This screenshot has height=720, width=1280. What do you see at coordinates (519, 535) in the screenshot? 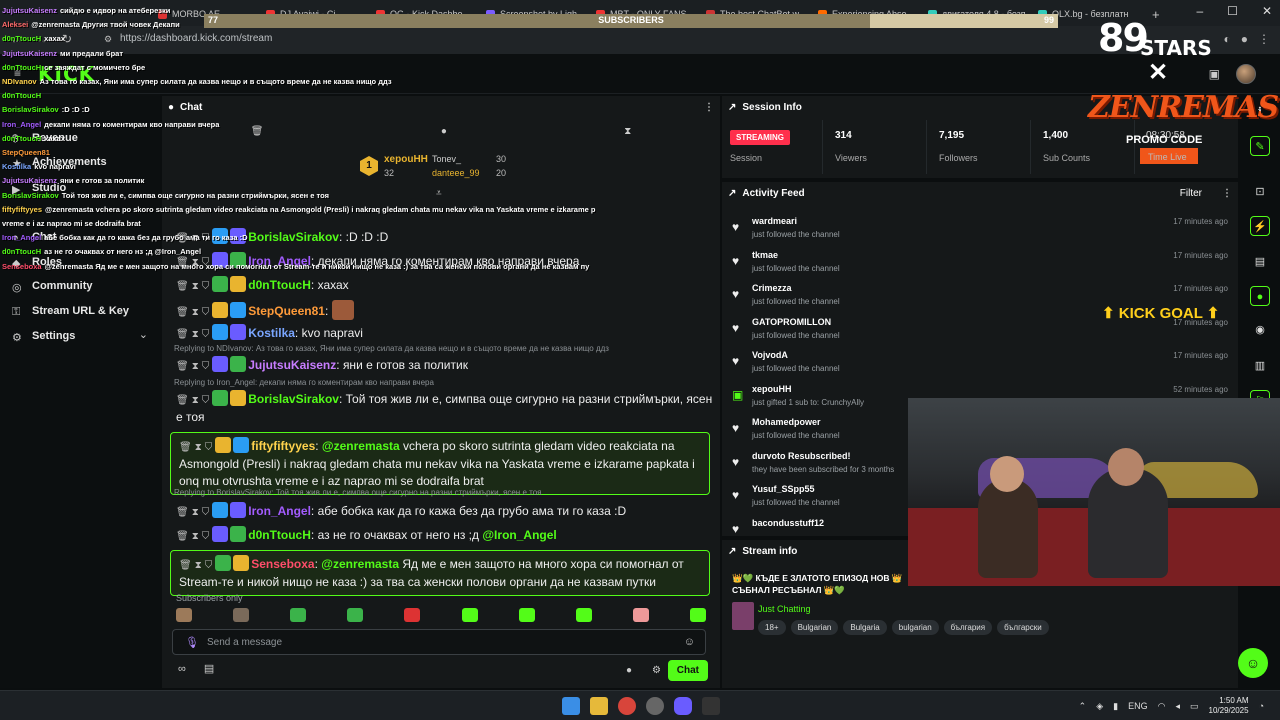
I see `chat-mention: @Iron_Angel` at bounding box center [519, 535].